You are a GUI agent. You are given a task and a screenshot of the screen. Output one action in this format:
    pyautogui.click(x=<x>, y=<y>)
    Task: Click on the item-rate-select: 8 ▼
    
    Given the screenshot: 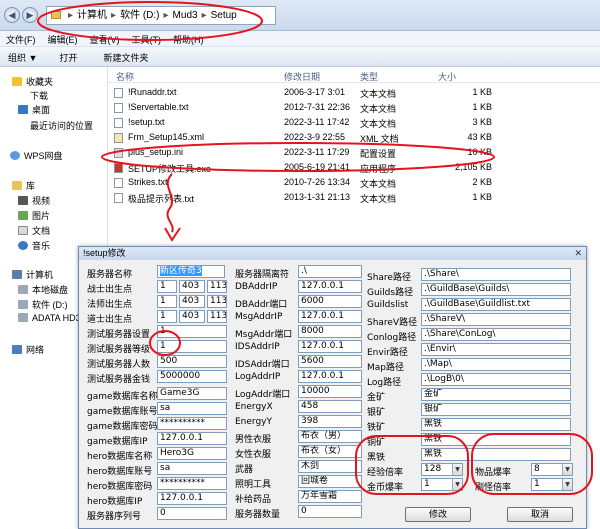 What is the action you would take?
    pyautogui.click(x=552, y=469)
    